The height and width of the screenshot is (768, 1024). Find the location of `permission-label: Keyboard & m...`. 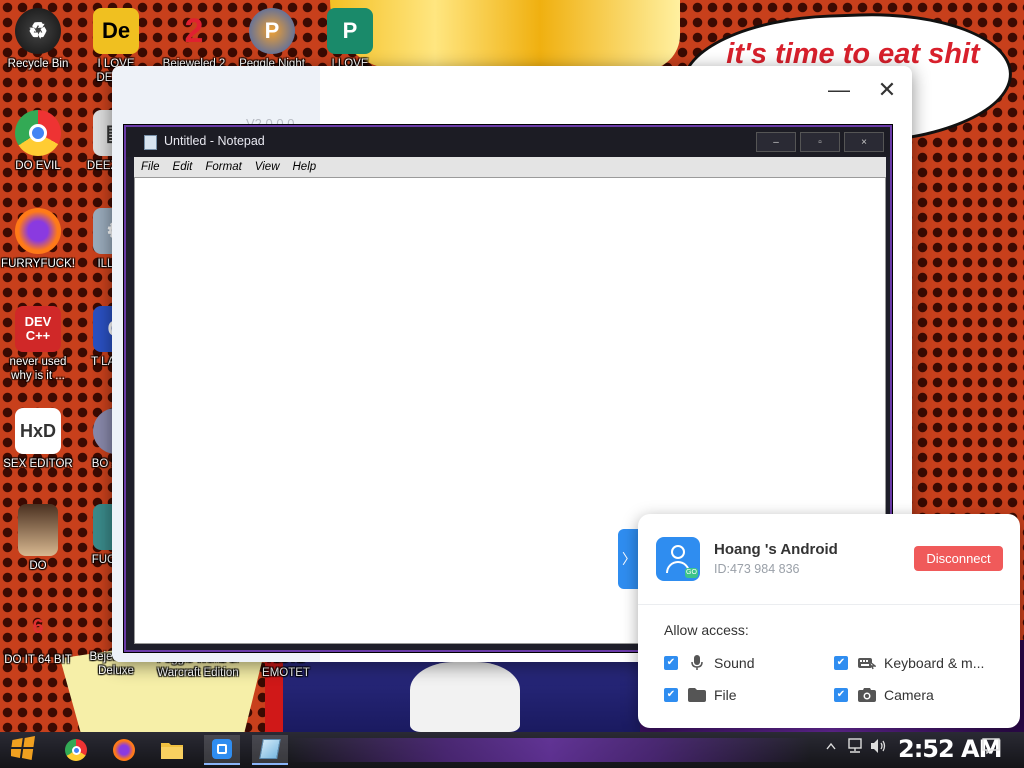

permission-label: Keyboard & m... is located at coordinates (934, 663).